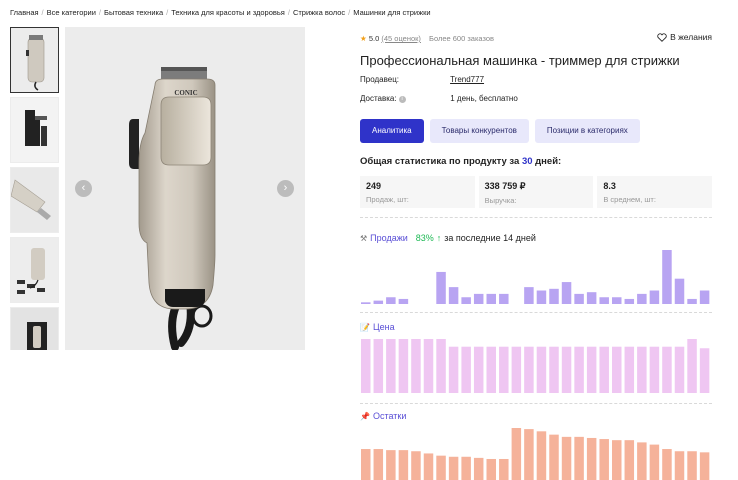 The width and height of the screenshot is (738, 480). I want to click on info-icon: i, so click(402, 99).